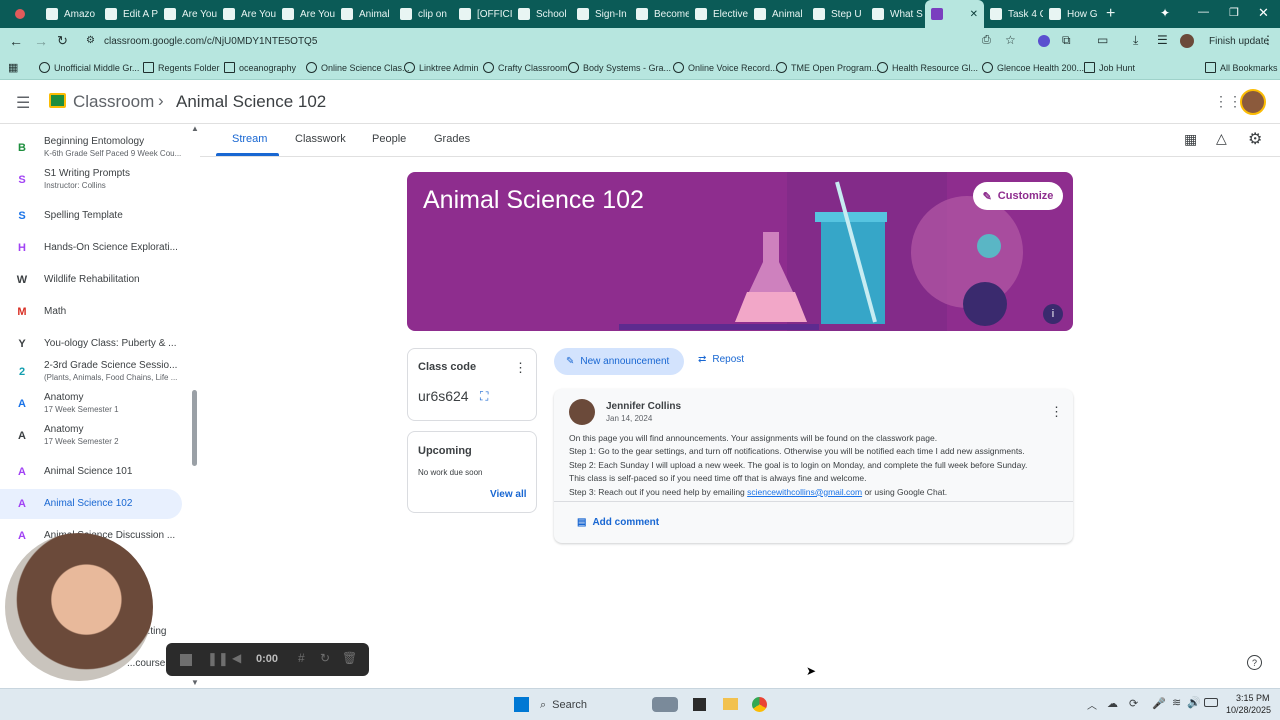 The width and height of the screenshot is (1280, 720). Describe the element at coordinates (1066, 40) in the screenshot. I see `extensions-puzzle-icon: ⧉` at that location.